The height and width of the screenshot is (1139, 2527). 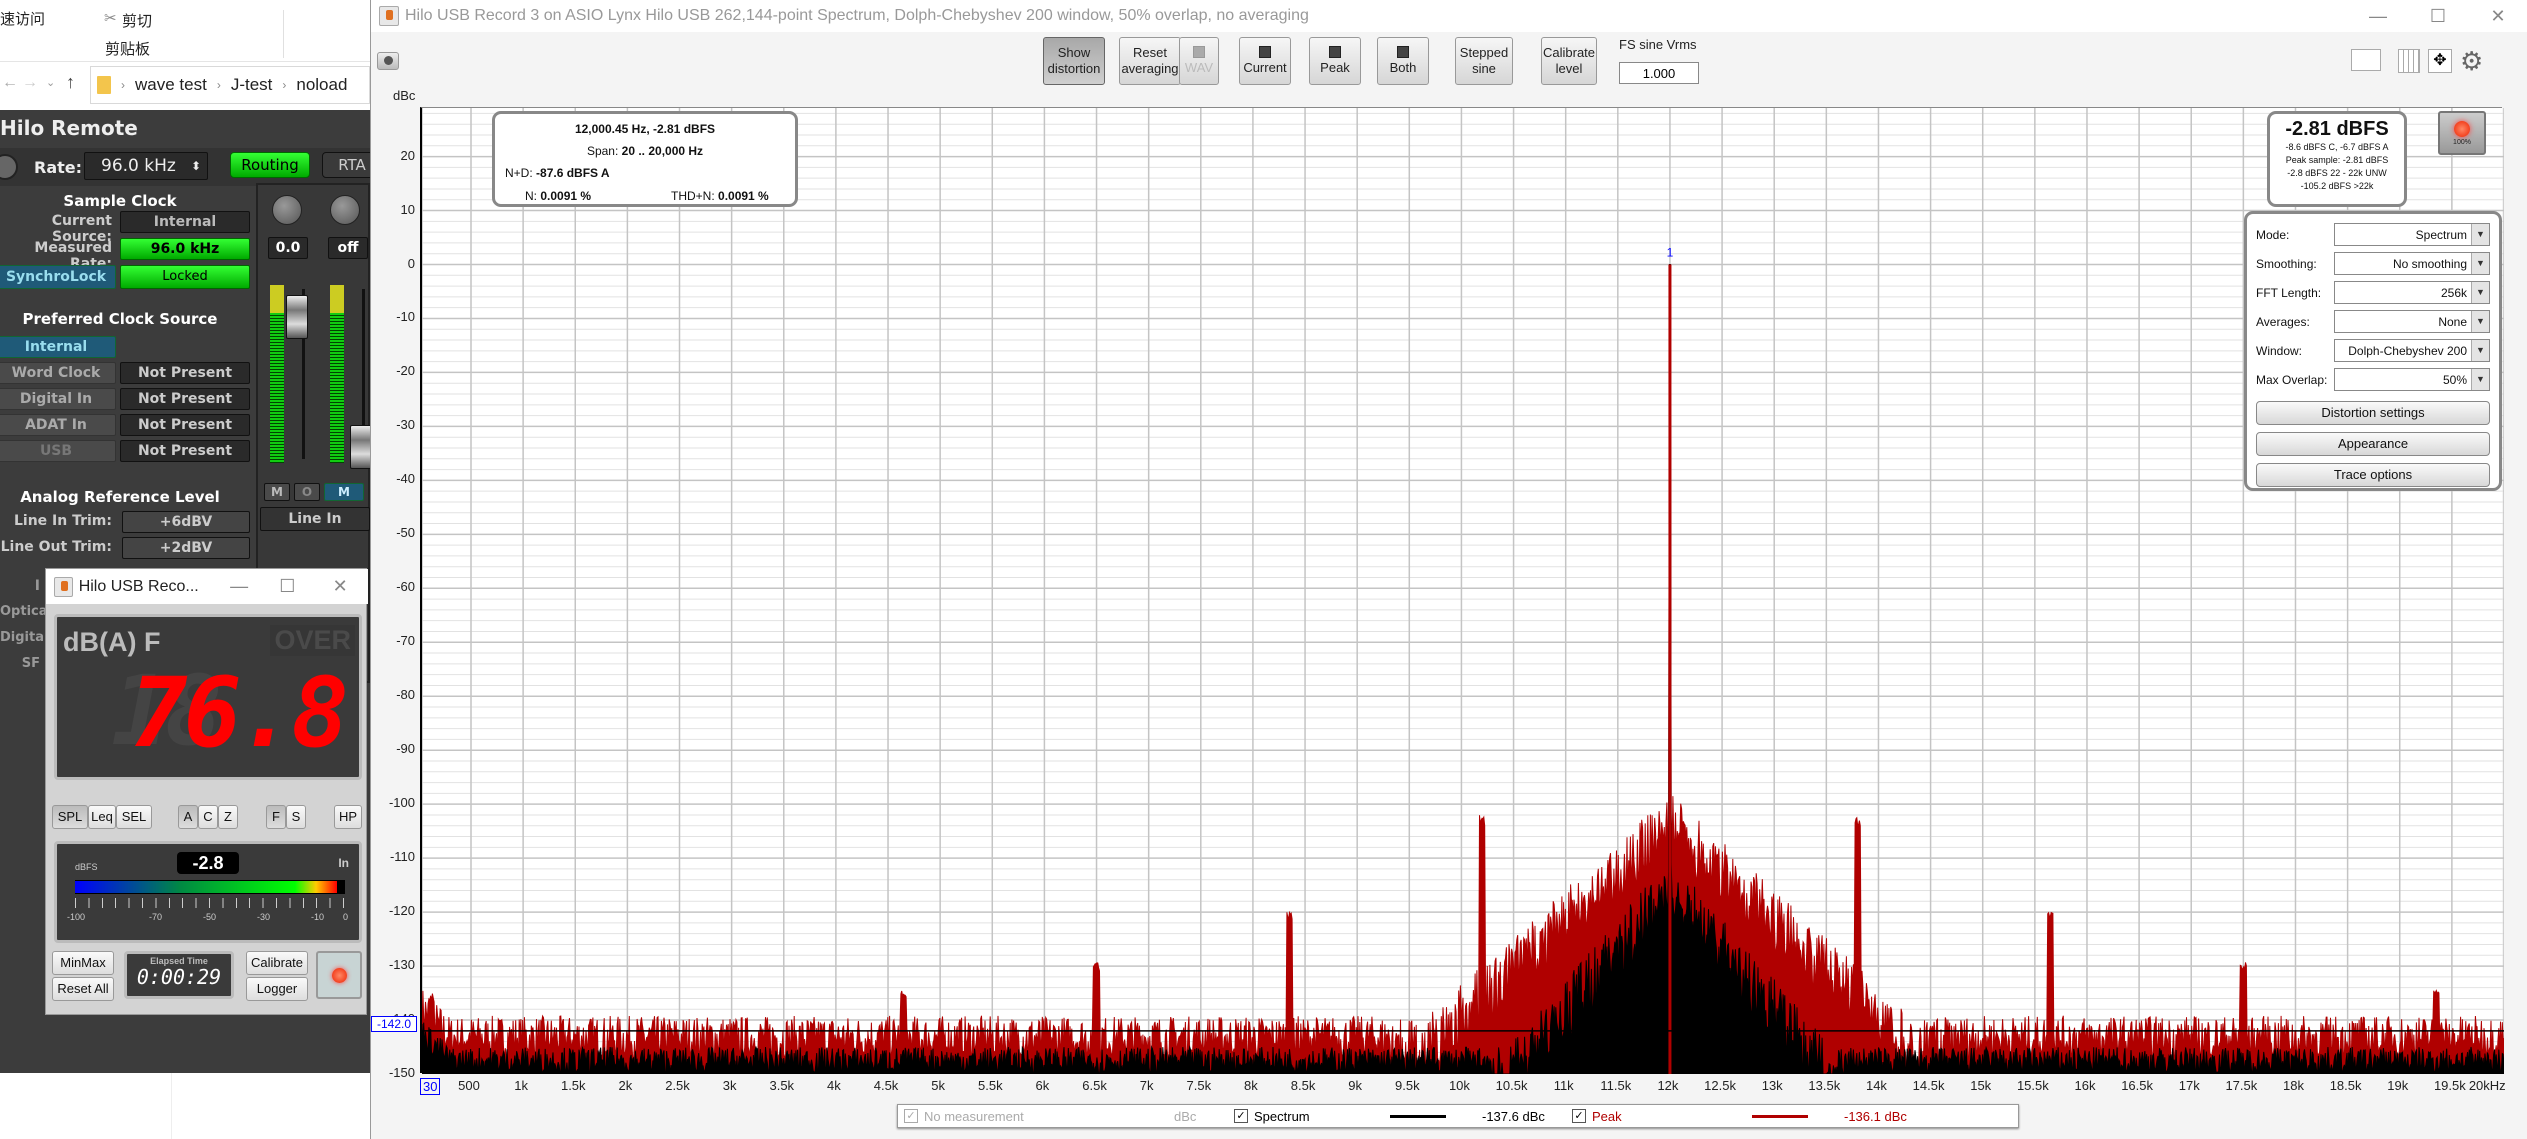 I want to click on x-tick-label: 1k, so click(x=521, y=1085).